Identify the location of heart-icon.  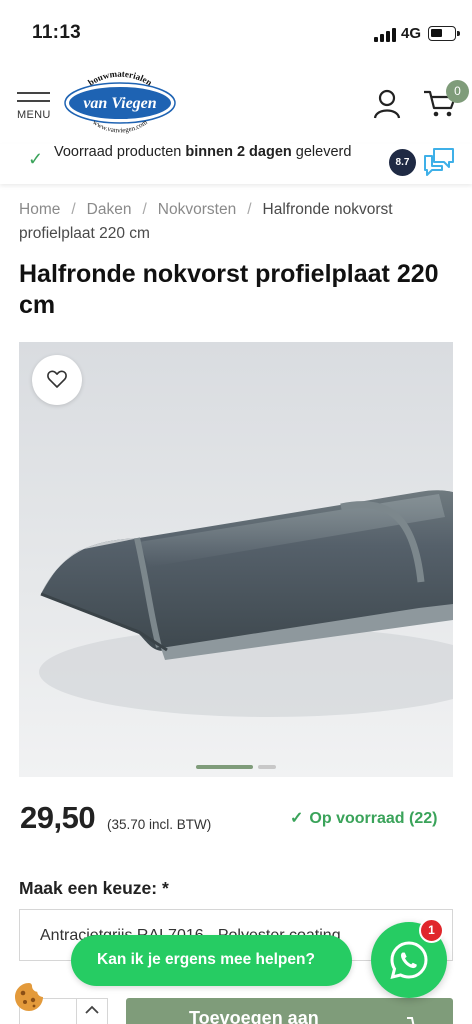
(57, 379).